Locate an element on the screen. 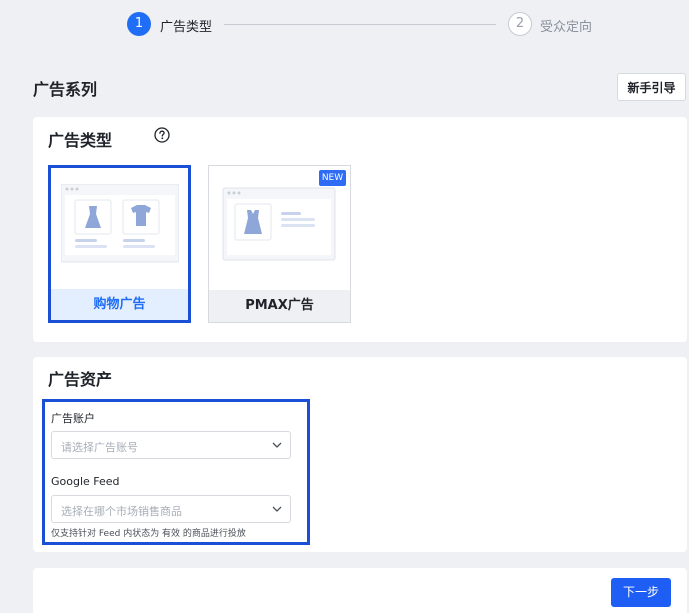  step-1-indicator: 1 is located at coordinates (139, 24).